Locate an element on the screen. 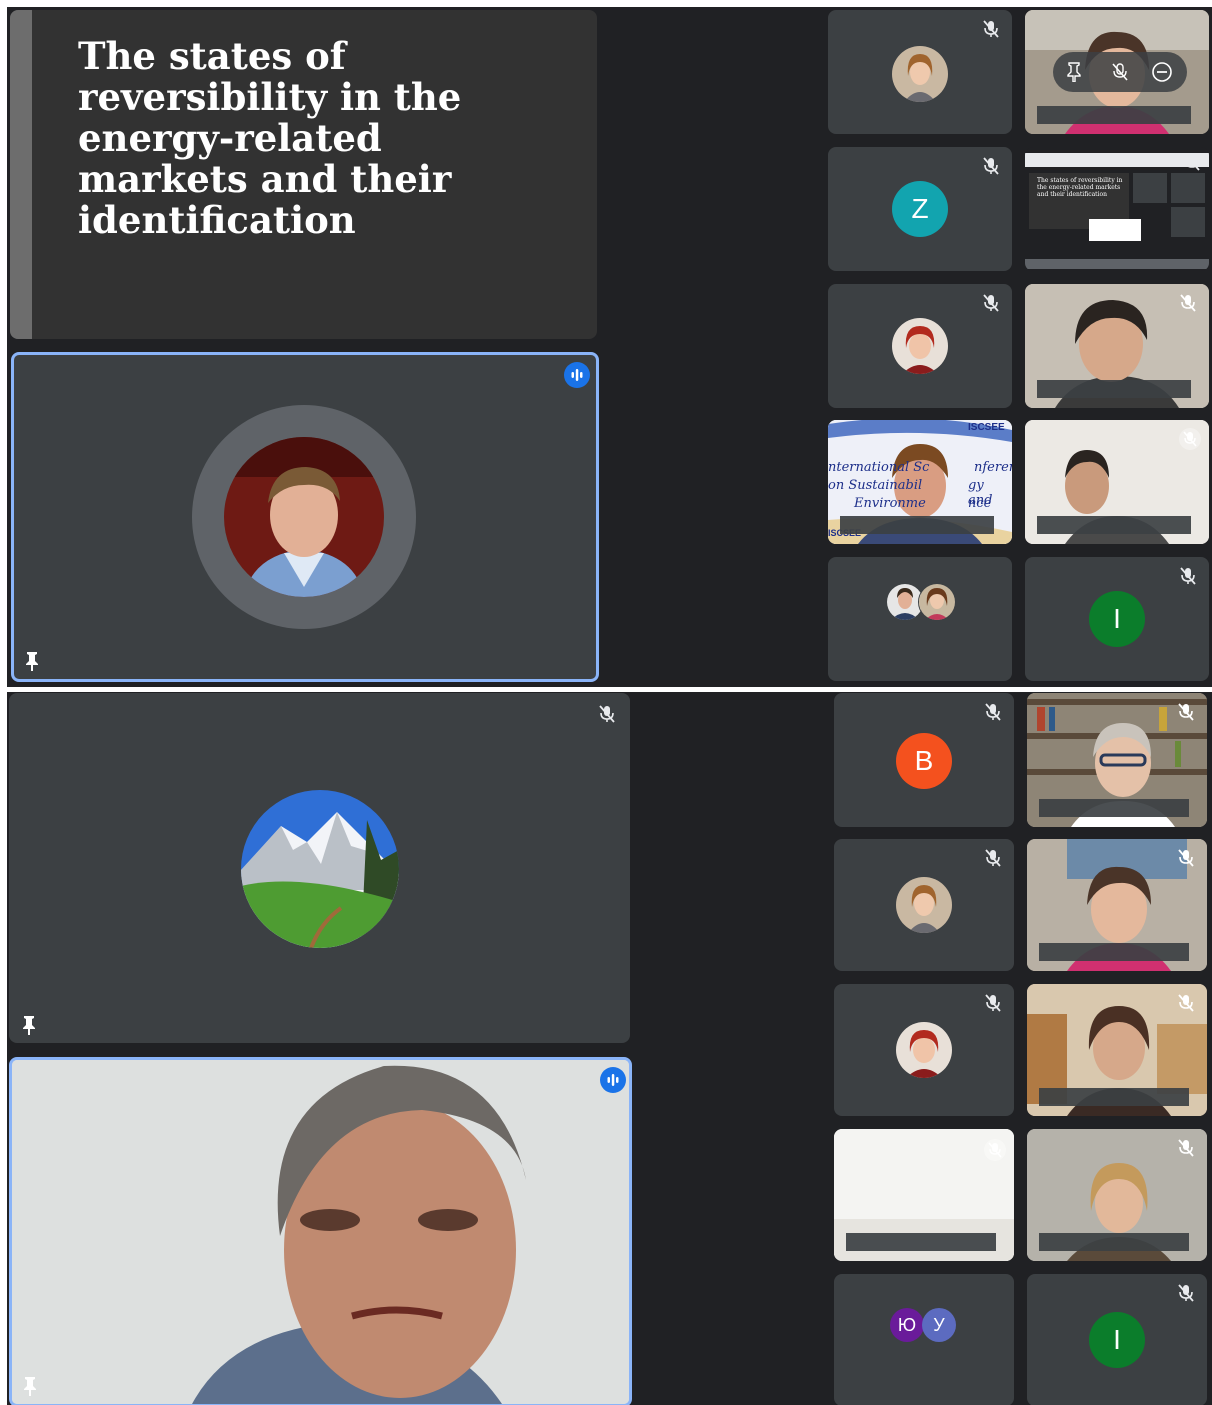 Image resolution: width=1212 pixels, height=1405 pixels. participant-tile: B is located at coordinates (924, 760).